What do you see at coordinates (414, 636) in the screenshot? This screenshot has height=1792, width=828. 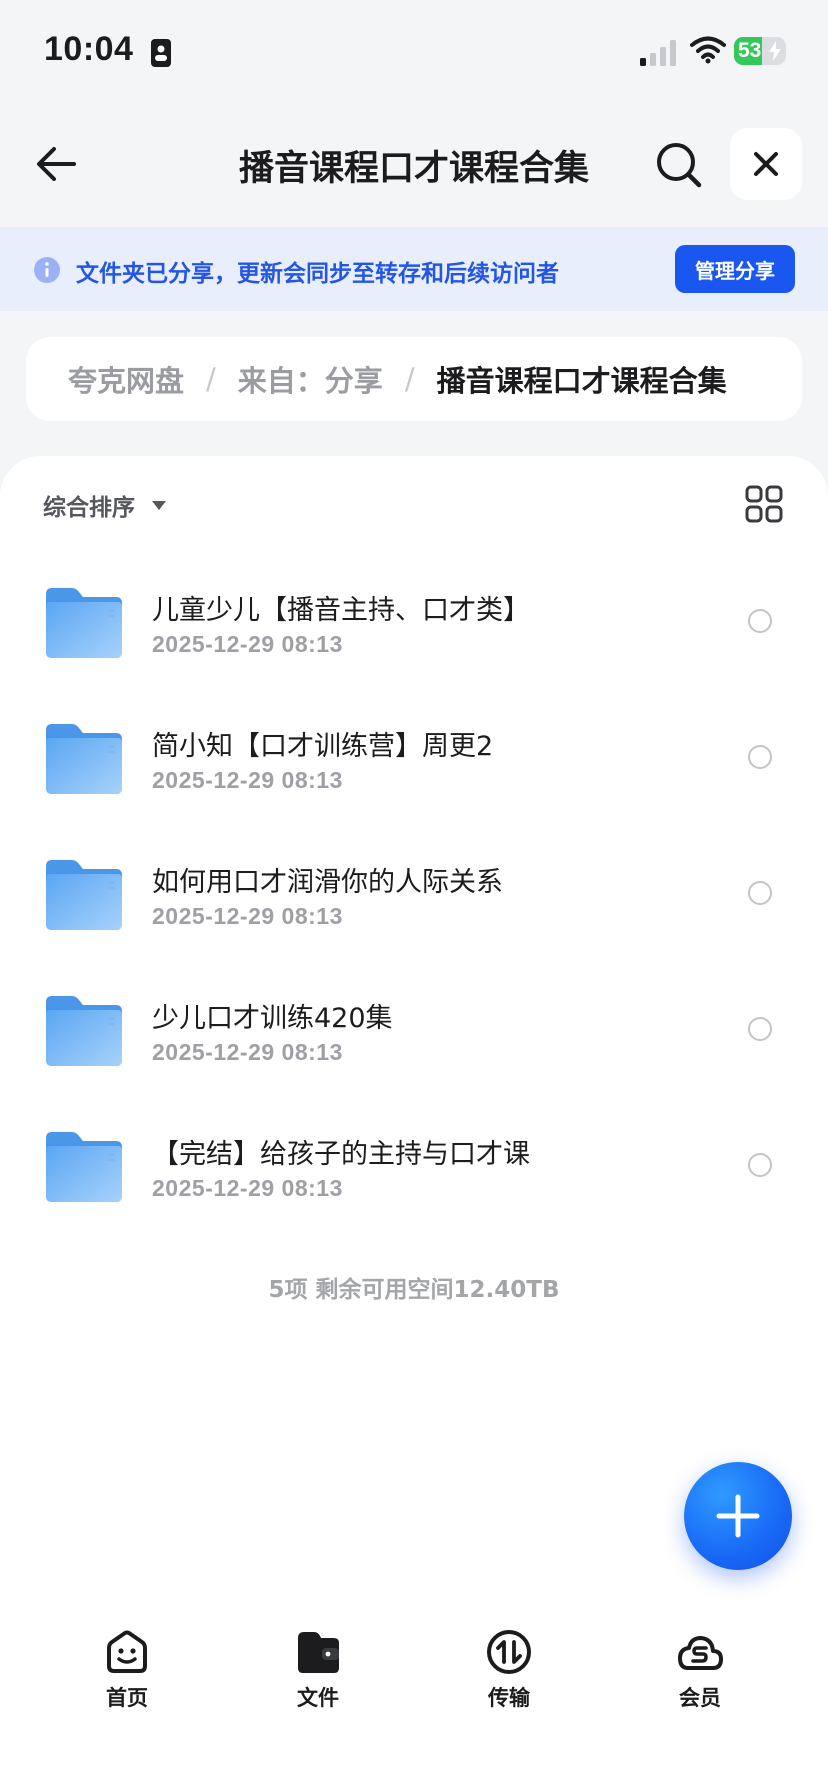 I see `list-item: 儿童少儿【播音主持、口才类】 2025-12-29 08:13` at bounding box center [414, 636].